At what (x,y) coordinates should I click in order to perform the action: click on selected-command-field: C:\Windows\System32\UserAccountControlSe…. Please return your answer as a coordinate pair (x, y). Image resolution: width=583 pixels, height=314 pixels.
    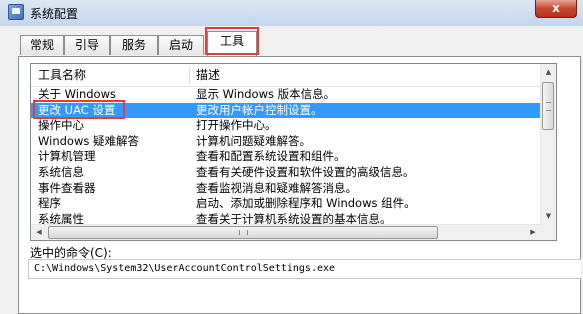
    Looking at the image, I should click on (304, 269).